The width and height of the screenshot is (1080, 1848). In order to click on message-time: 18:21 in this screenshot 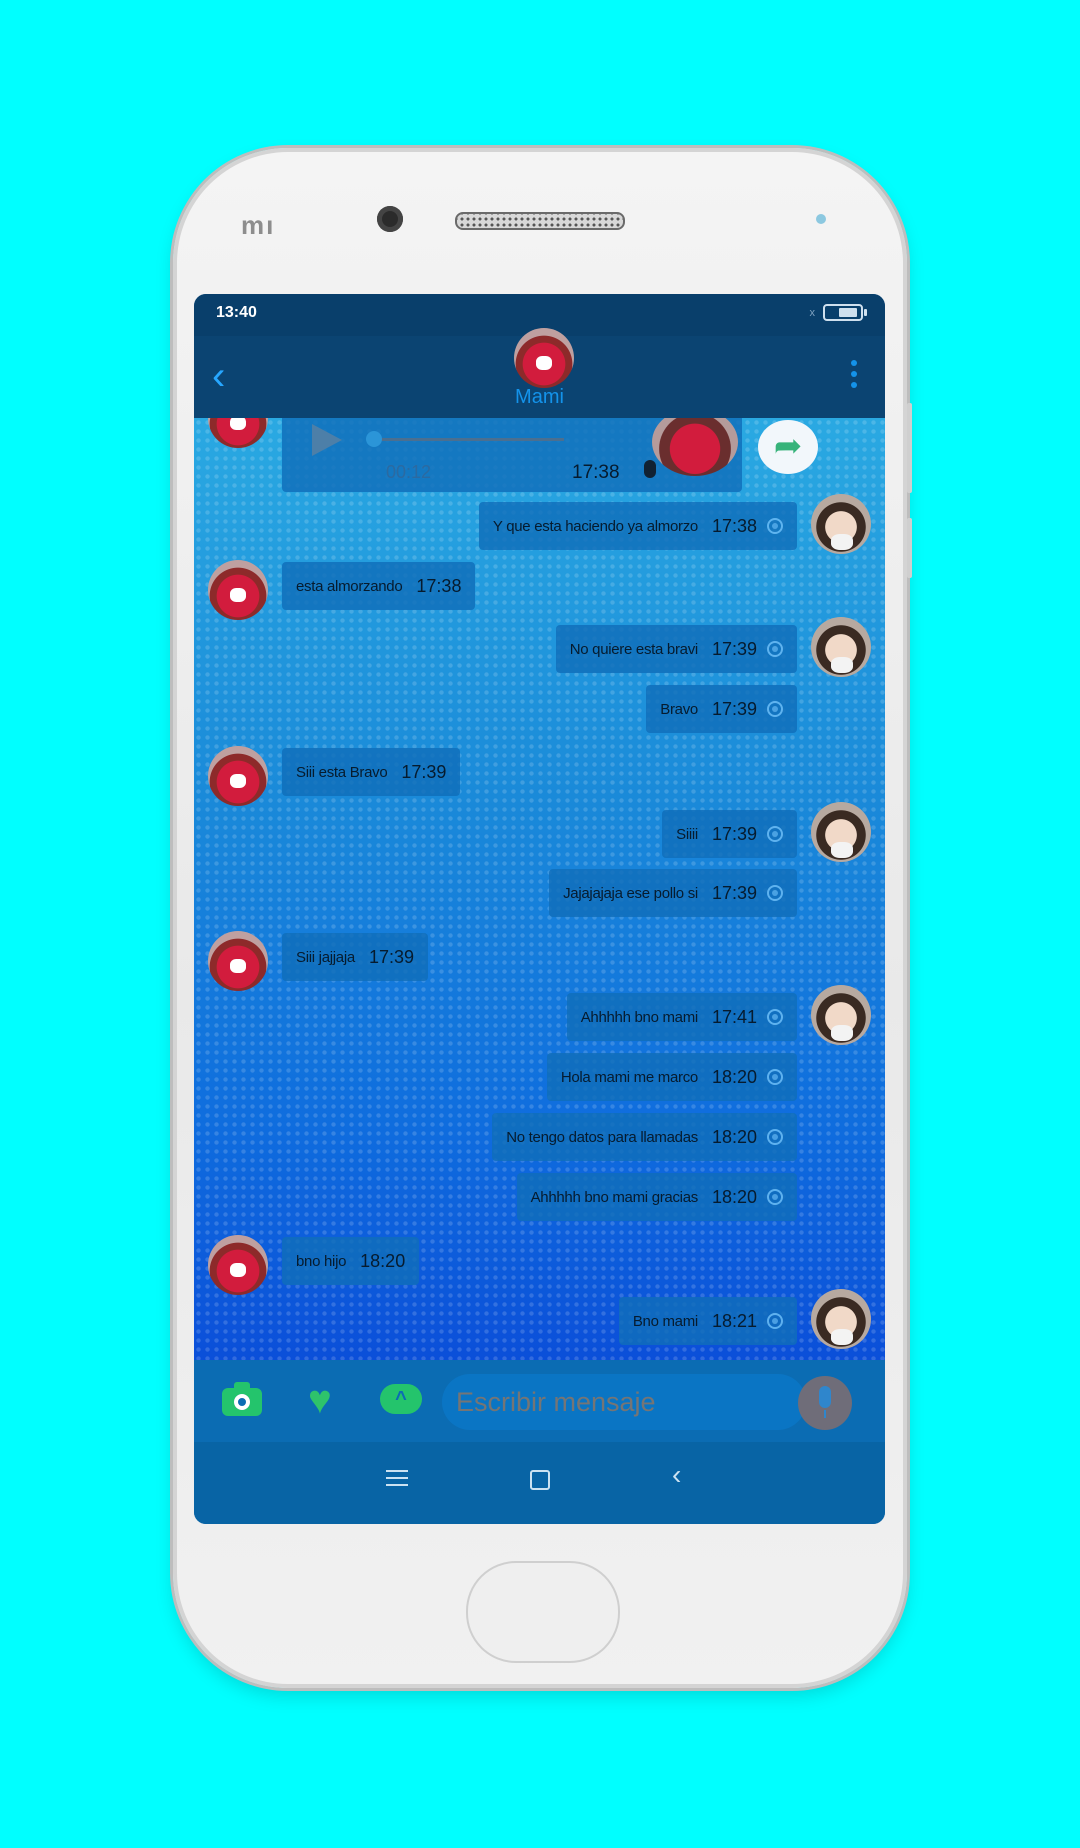, I will do `click(734, 1320)`.